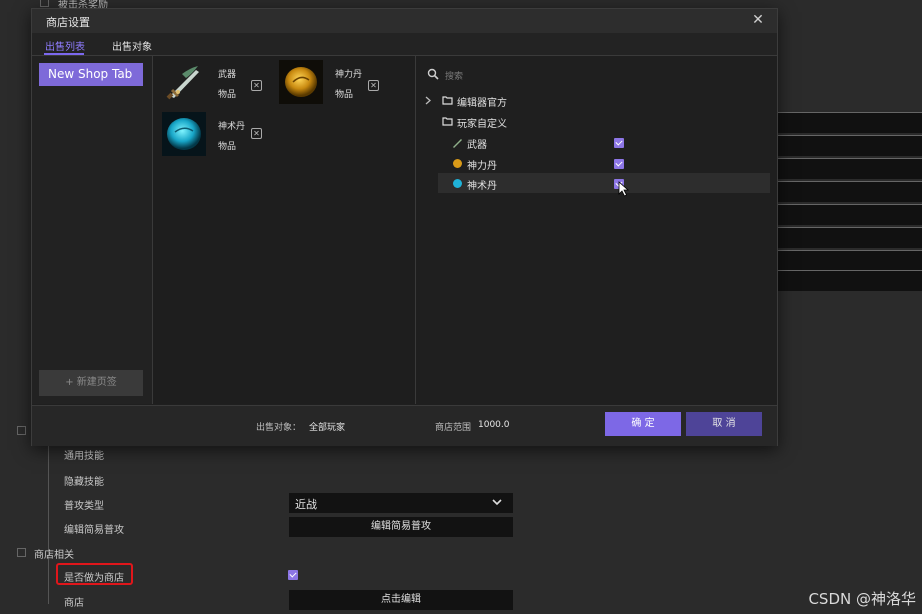  I want to click on item-name: 神术丹, so click(232, 127).